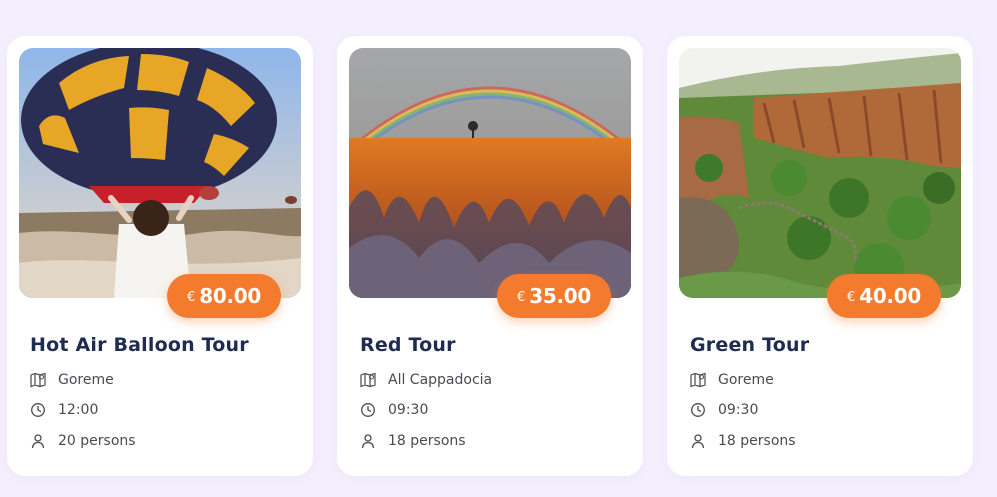 The width and height of the screenshot is (997, 497). I want to click on persons-row: 20 persons, so click(83, 441).